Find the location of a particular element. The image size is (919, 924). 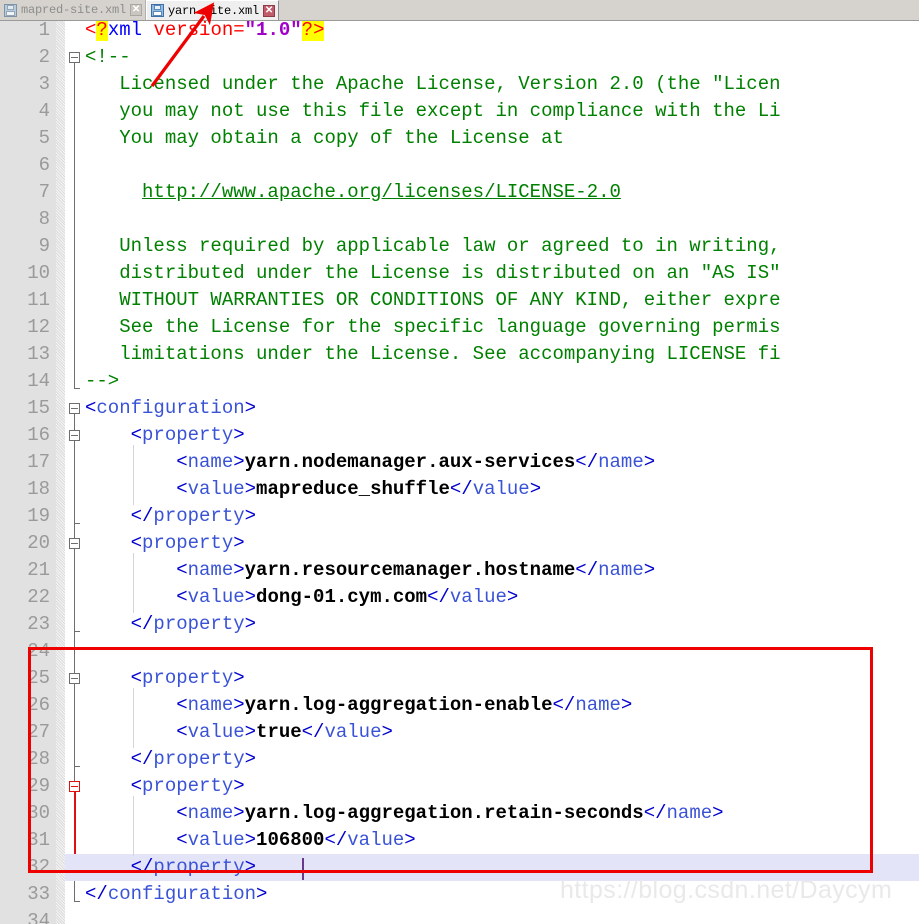

gutter-hatch-strip is located at coordinates (60, 472).